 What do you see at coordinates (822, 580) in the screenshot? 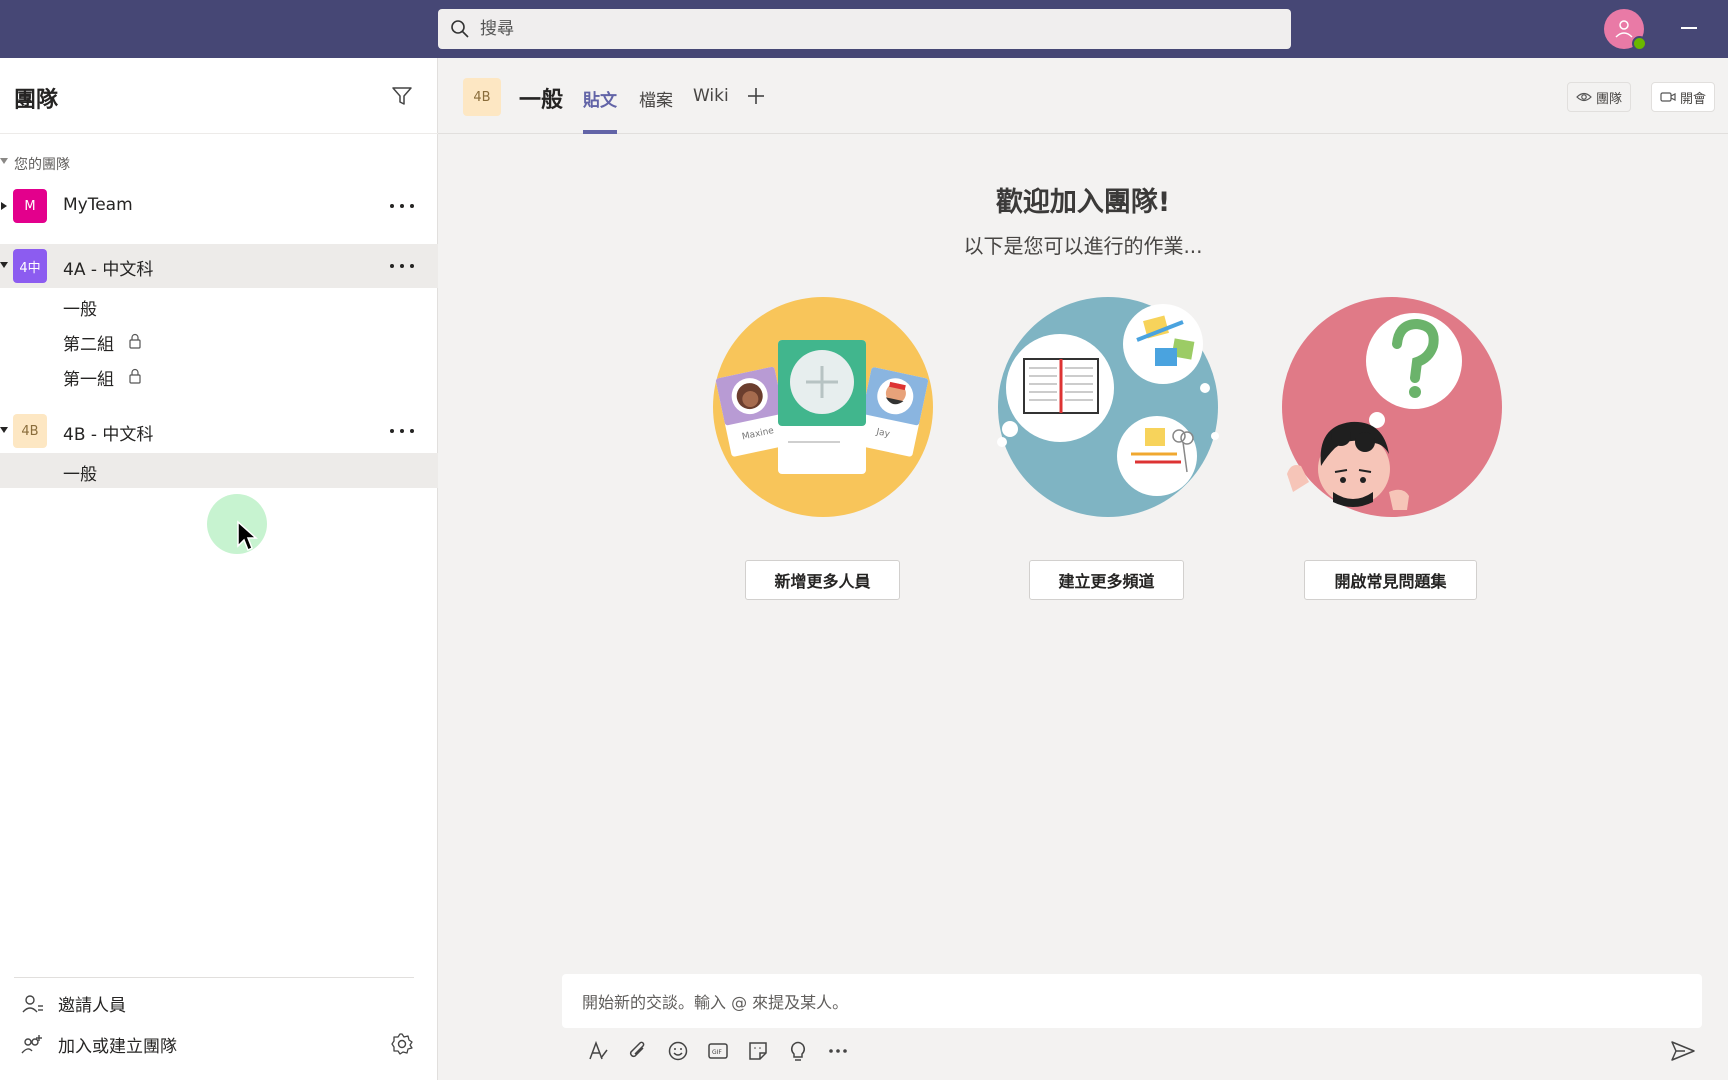
I see `add-more-people-button: 新增更多人員` at bounding box center [822, 580].